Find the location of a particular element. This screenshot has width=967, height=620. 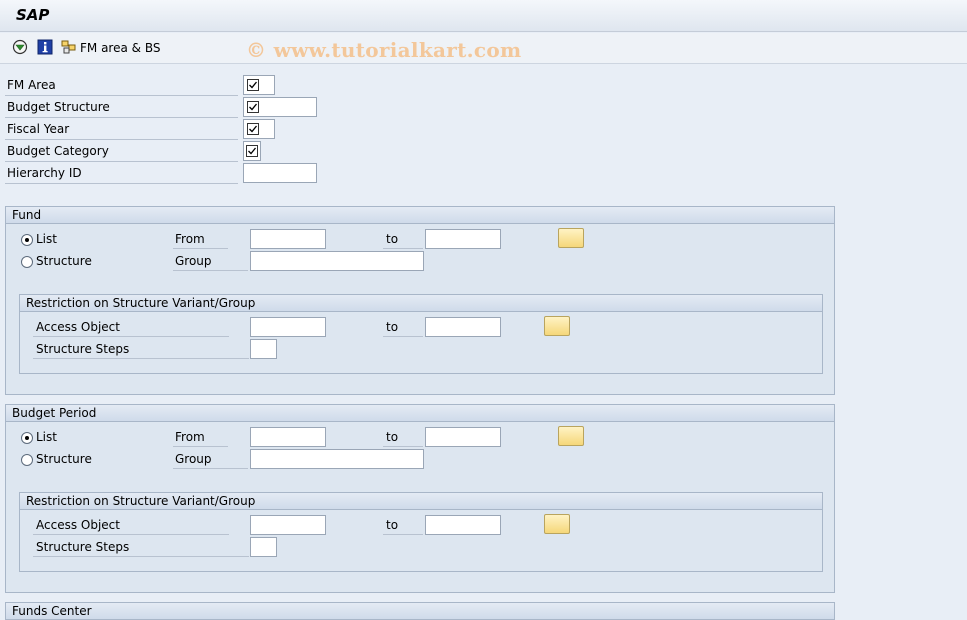

watermark: © www.tutorialkart.com is located at coordinates (384, 50).